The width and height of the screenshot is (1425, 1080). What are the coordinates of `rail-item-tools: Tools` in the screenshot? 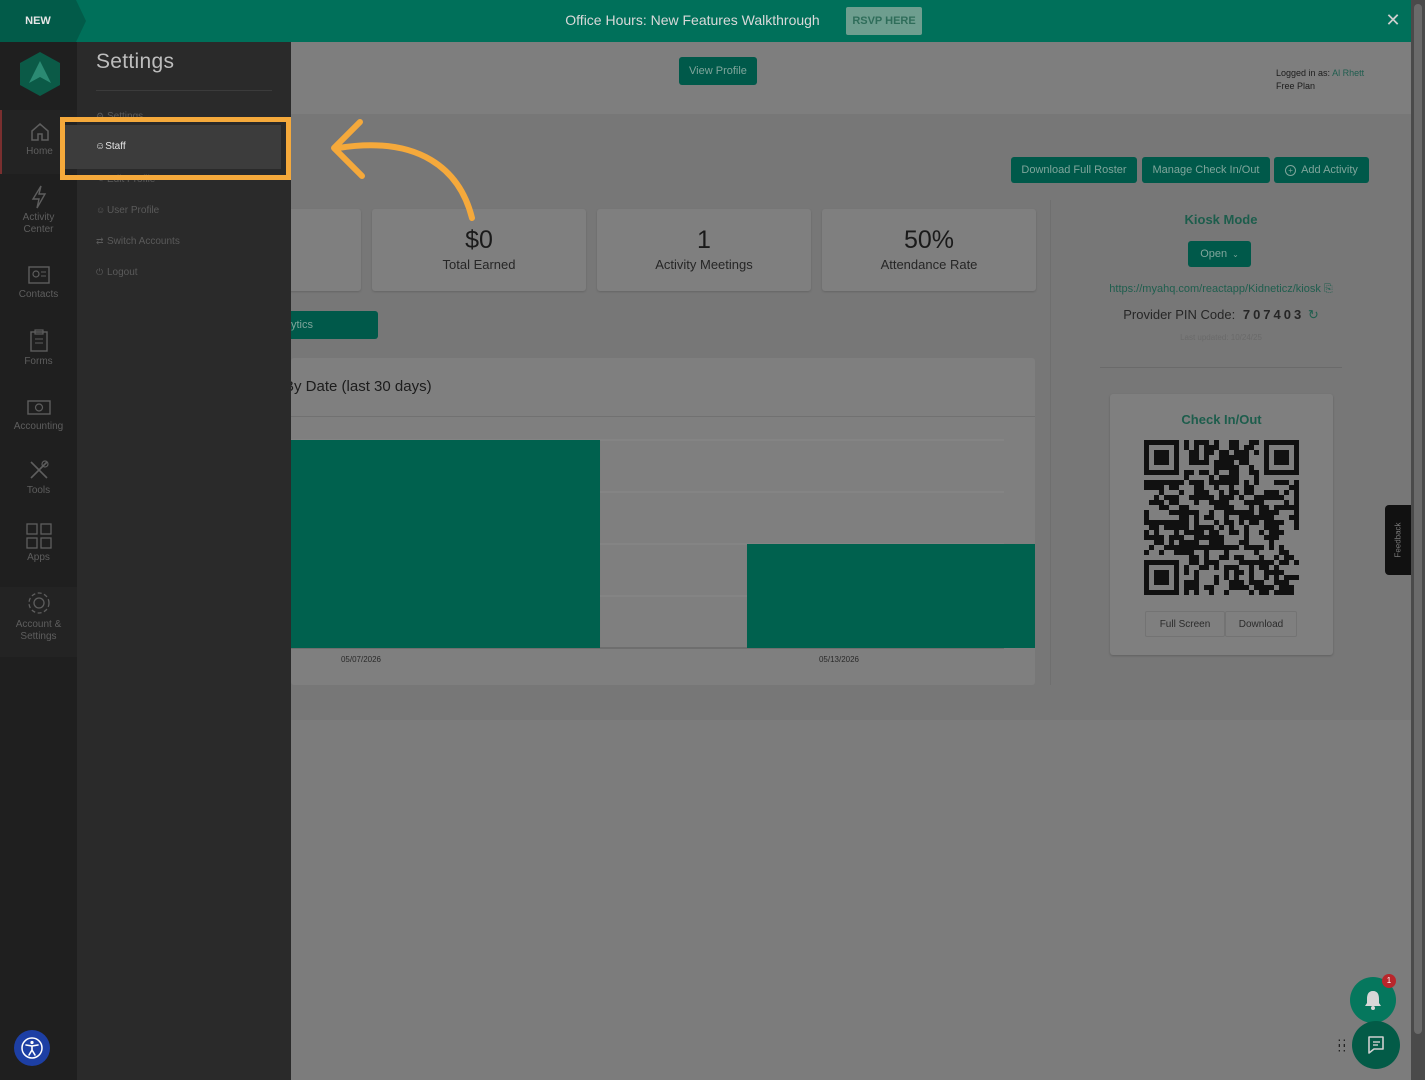 It's located at (38, 483).